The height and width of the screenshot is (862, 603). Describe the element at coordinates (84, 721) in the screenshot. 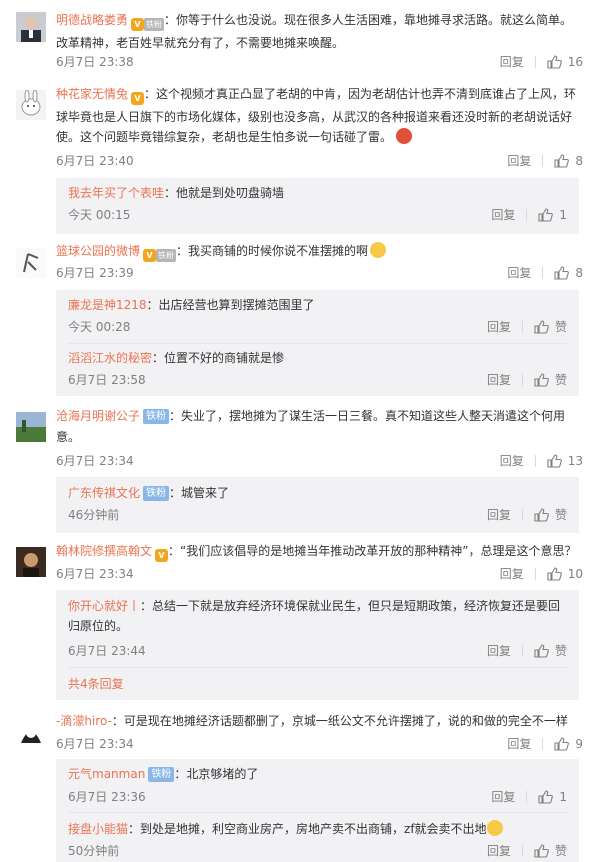

I see `username-link: -滴濛hiro-` at that location.